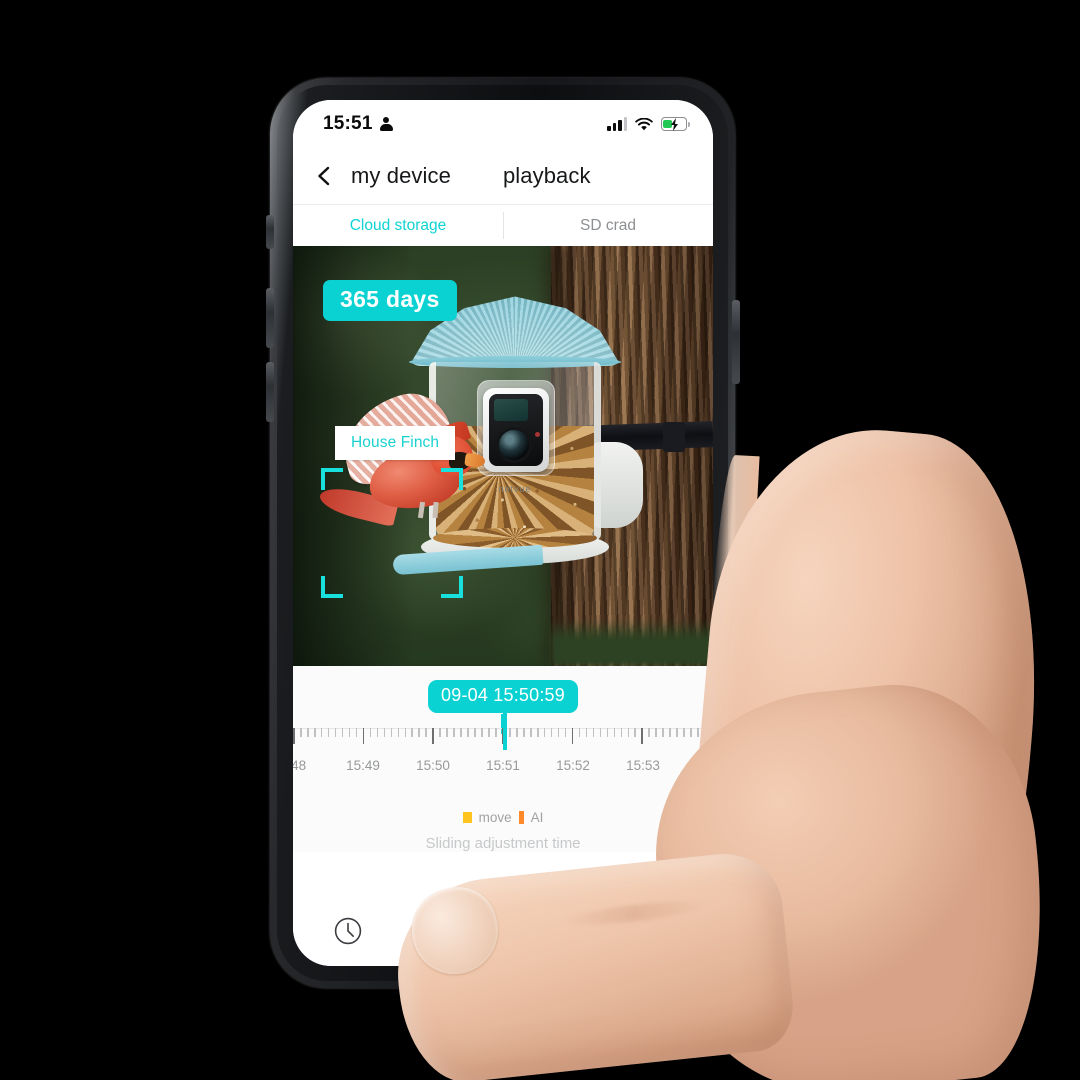 The height and width of the screenshot is (1080, 1080). Describe the element at coordinates (573, 765) in the screenshot. I see `timeline-label: 15:52` at that location.